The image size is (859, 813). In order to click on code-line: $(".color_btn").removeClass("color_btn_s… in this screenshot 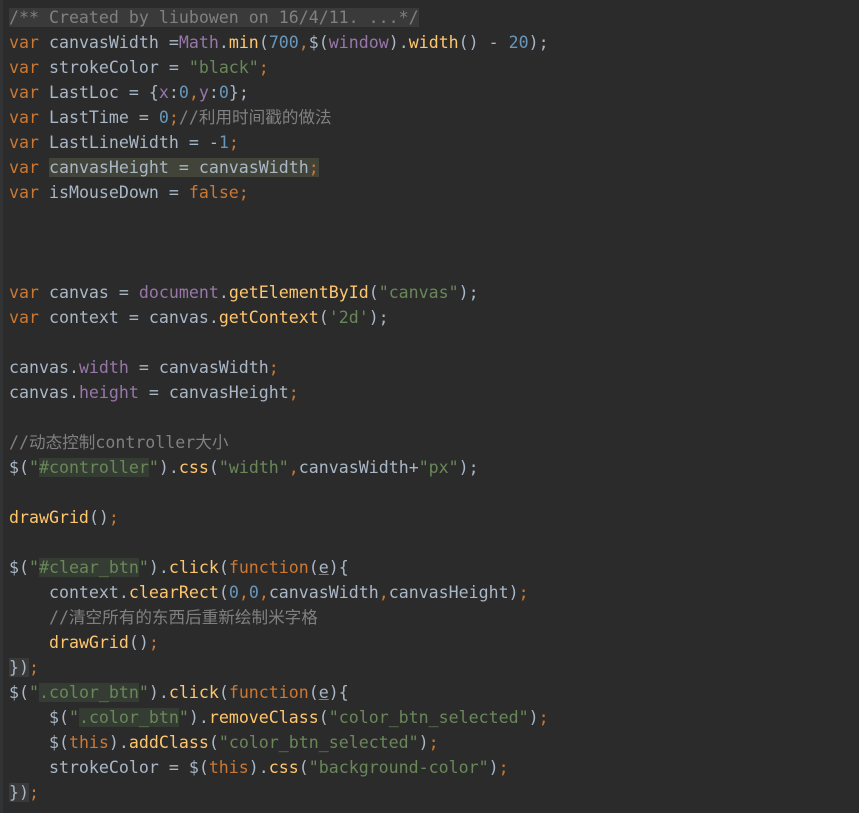, I will do `click(434, 717)`.